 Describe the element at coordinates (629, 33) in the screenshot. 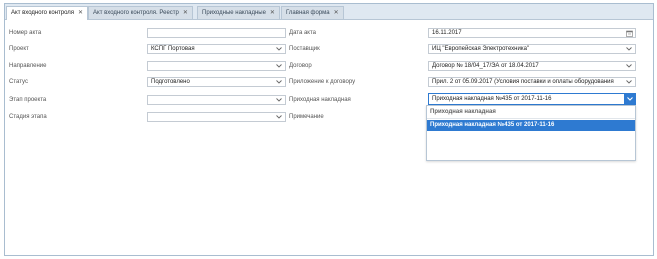

I see `calendar-icon` at that location.